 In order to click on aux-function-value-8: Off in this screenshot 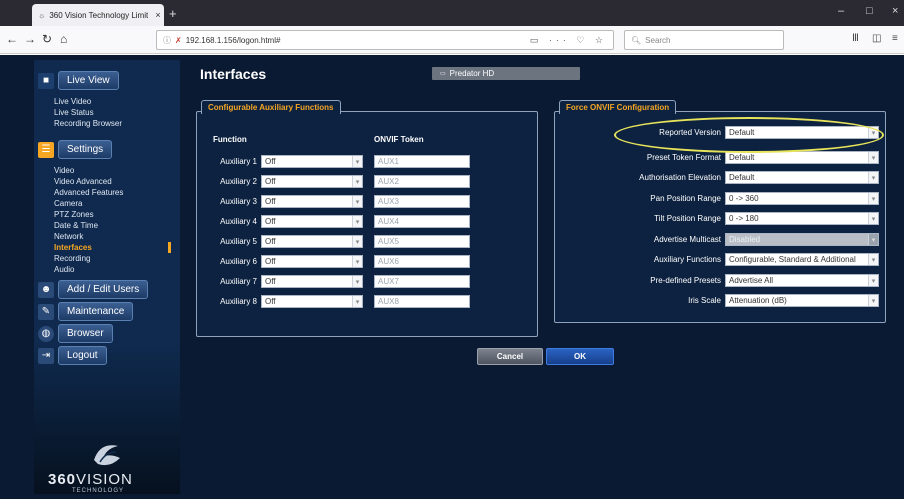, I will do `click(270, 301)`.